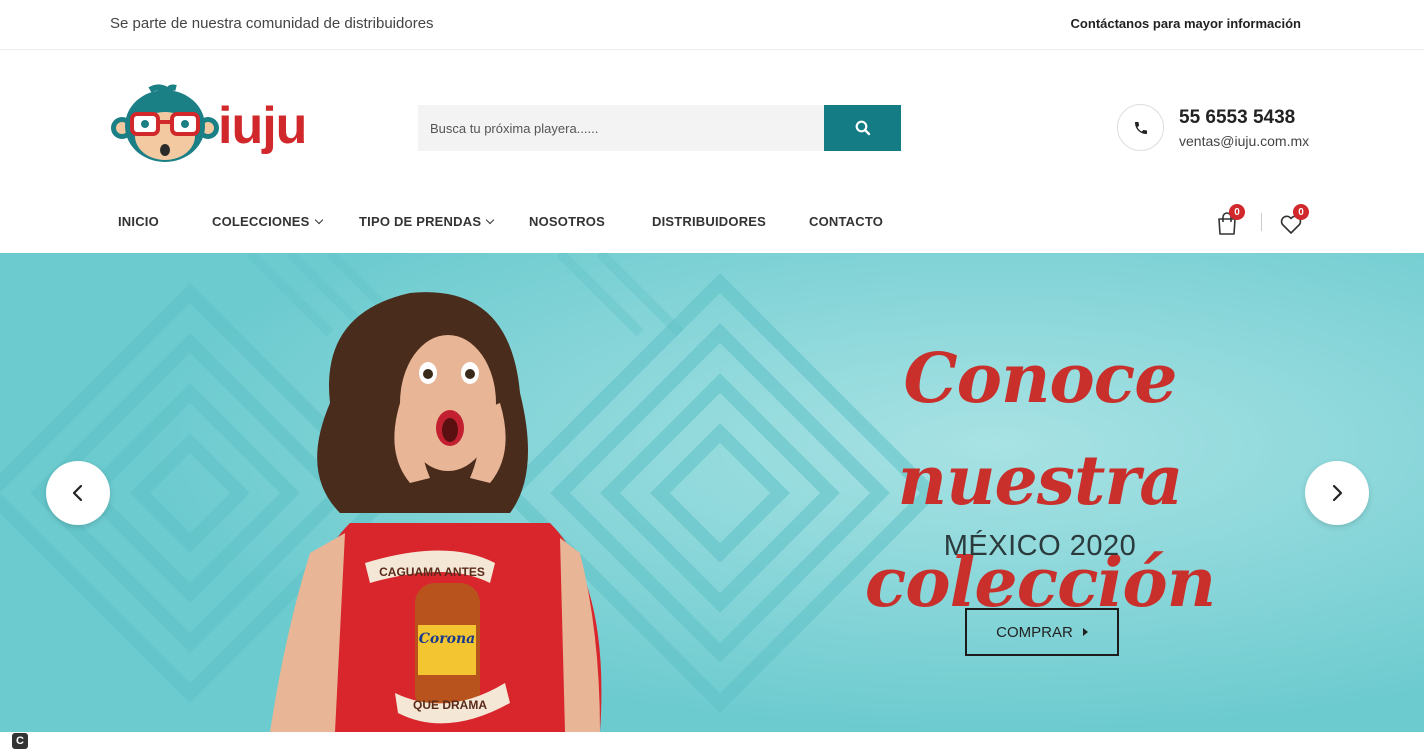 The width and height of the screenshot is (1424, 755). I want to click on nav-item-label: CONTACTO, so click(846, 221).